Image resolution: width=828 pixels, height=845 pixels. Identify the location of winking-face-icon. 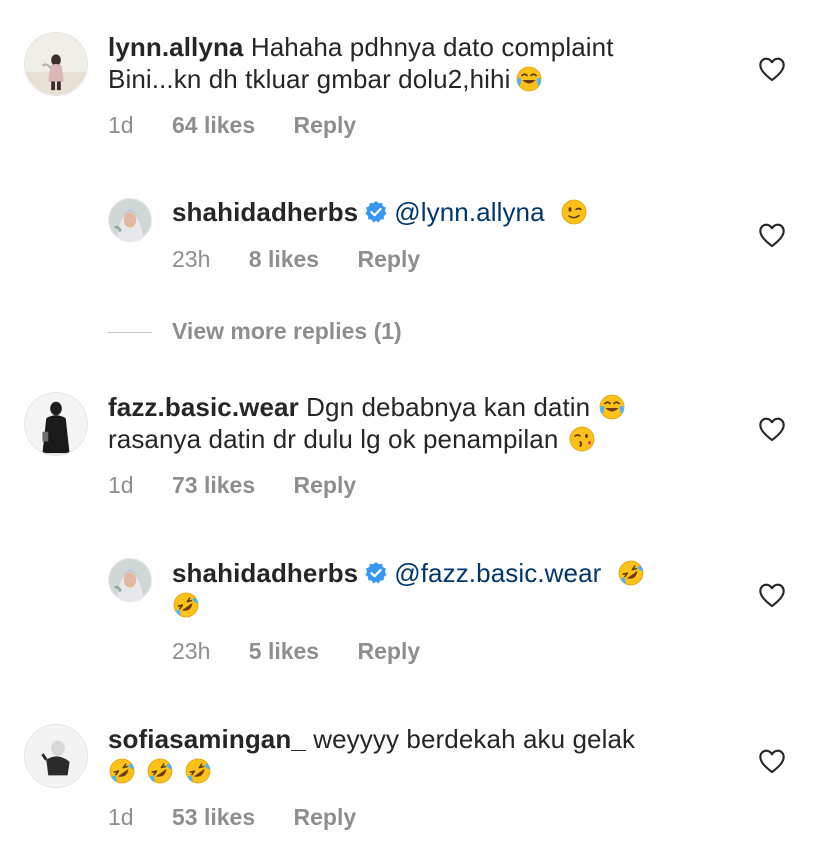
(574, 212).